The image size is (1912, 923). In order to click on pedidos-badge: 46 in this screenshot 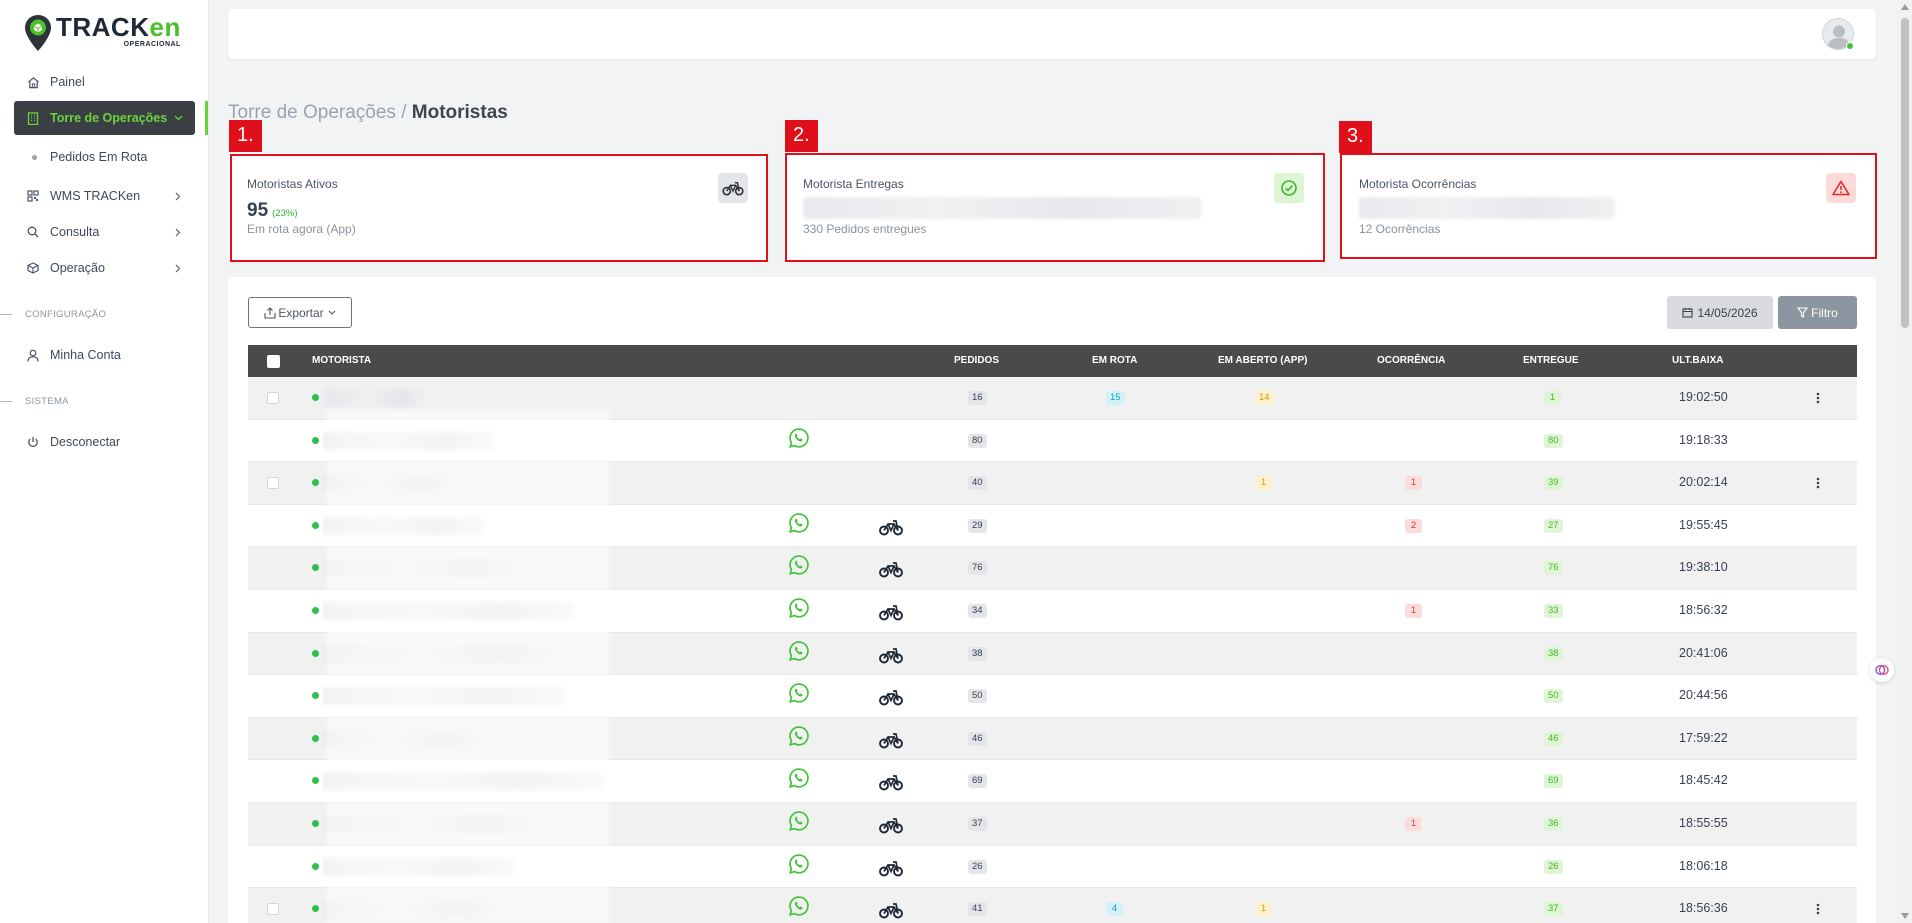, I will do `click(977, 738)`.